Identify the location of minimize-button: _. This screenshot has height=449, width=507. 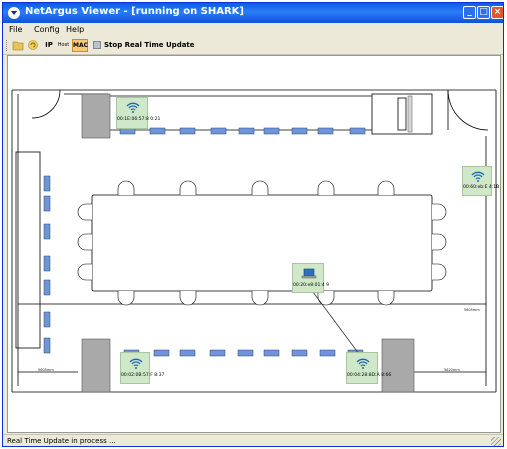
(469, 12).